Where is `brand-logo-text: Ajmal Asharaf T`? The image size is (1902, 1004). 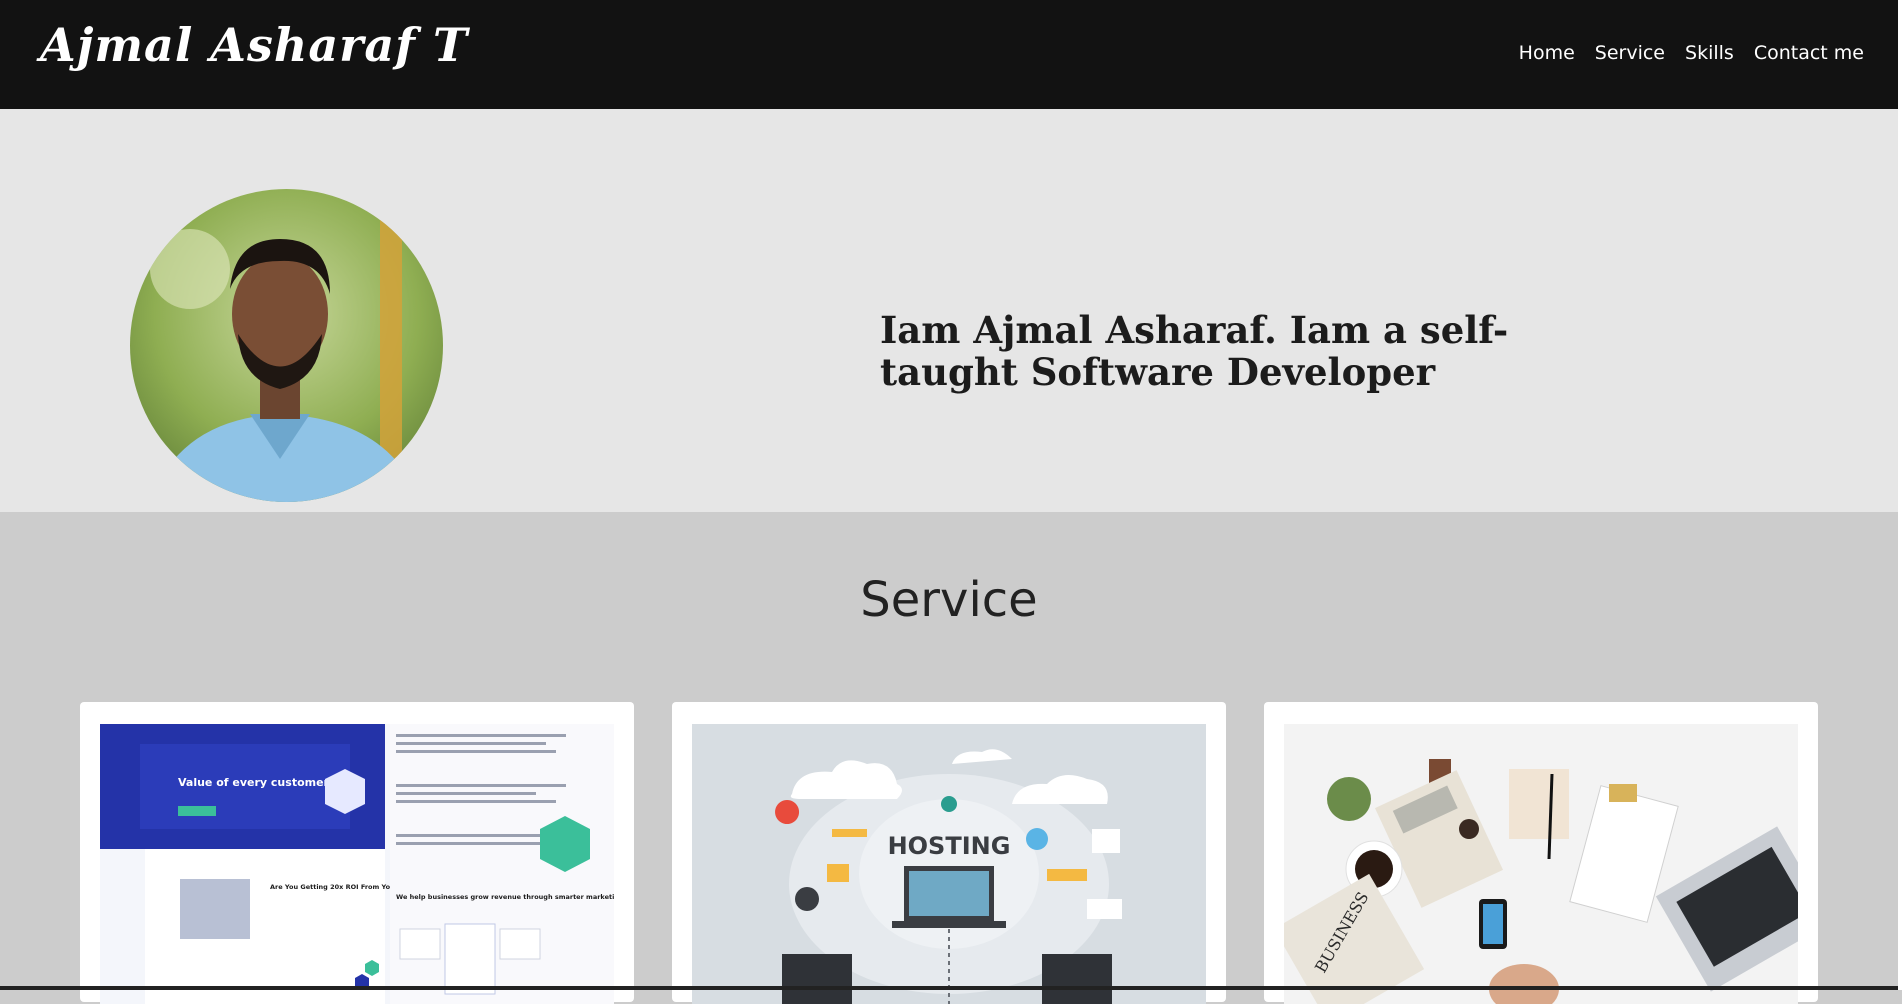 brand-logo-text: Ajmal Asharaf T is located at coordinates (254, 45).